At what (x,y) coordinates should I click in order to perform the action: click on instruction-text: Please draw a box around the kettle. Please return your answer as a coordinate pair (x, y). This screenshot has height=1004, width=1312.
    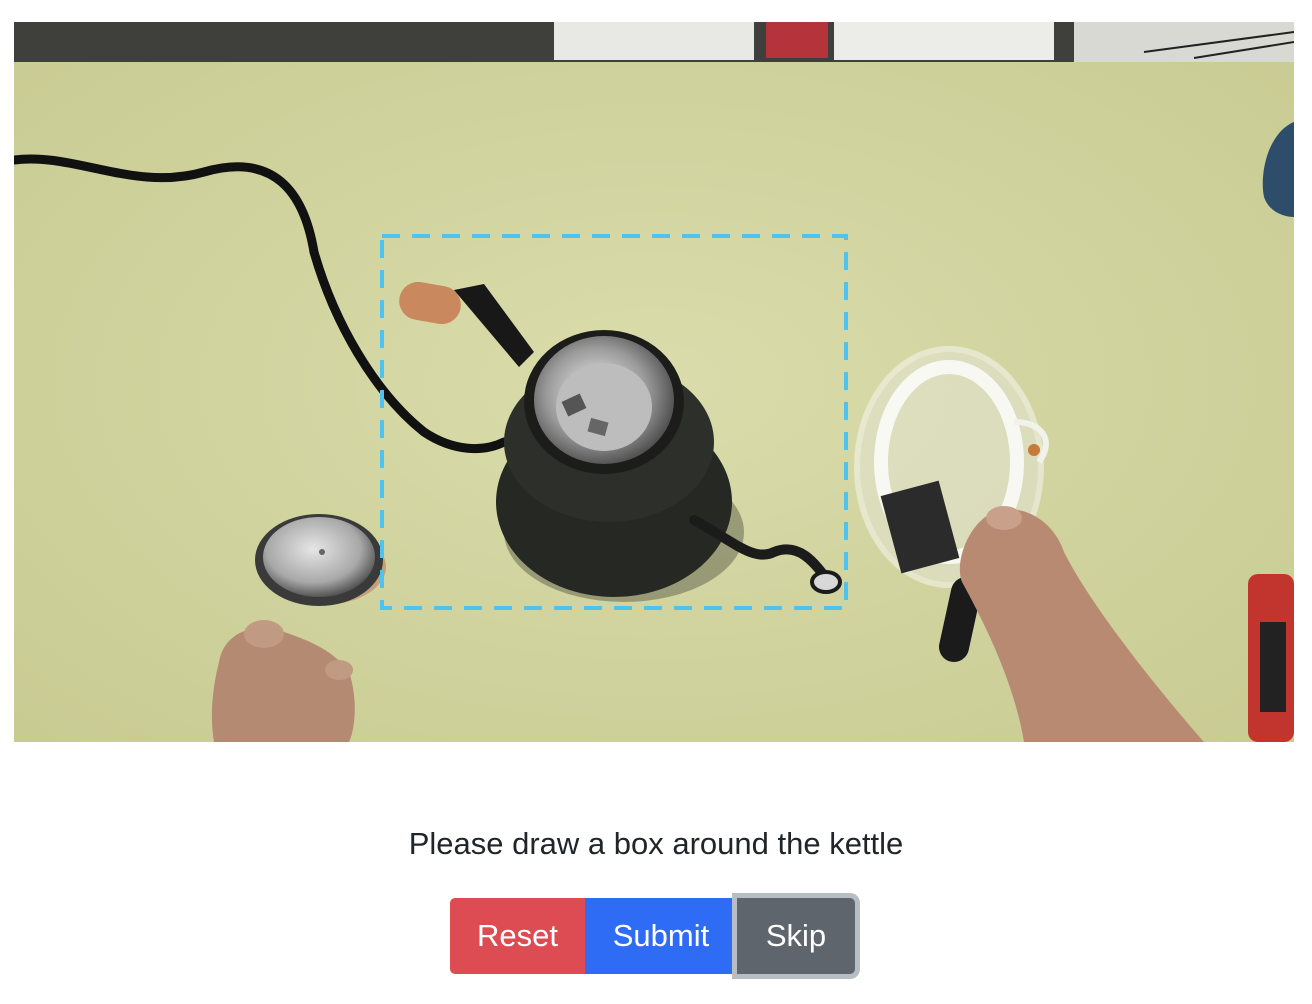
    Looking at the image, I should click on (656, 843).